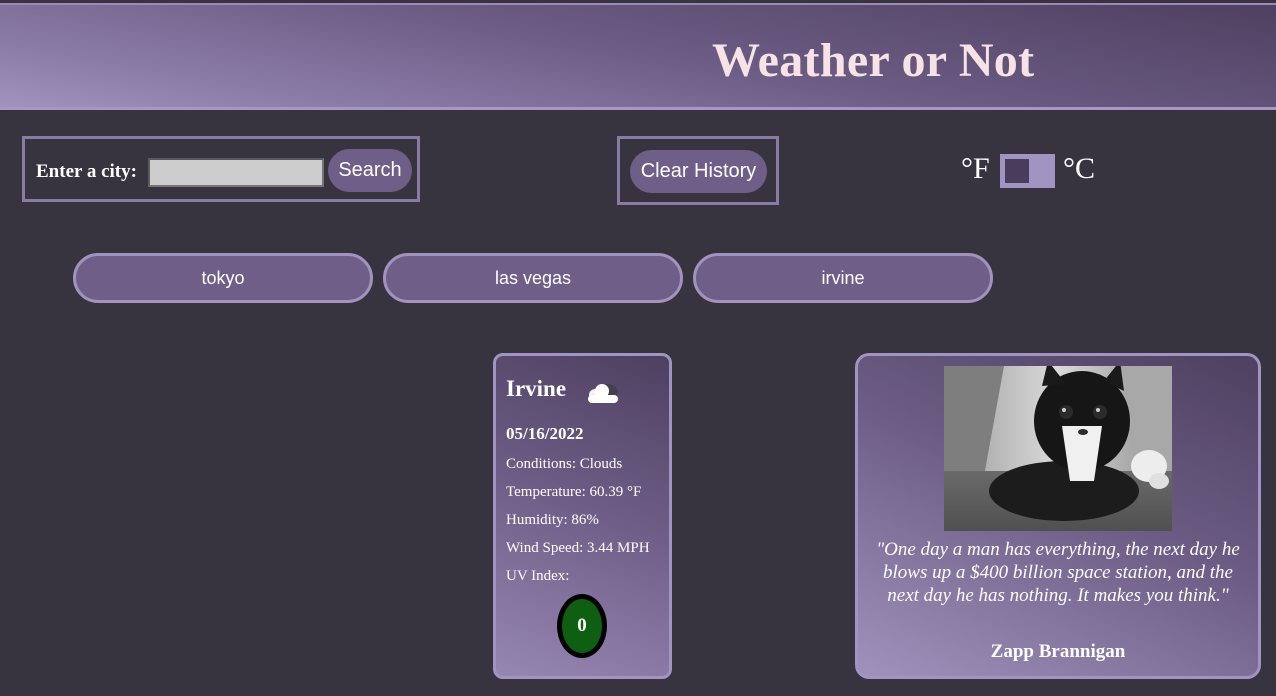 Image resolution: width=1276 pixels, height=696 pixels. What do you see at coordinates (843, 278) in the screenshot?
I see `history-button-irvine: irvine` at bounding box center [843, 278].